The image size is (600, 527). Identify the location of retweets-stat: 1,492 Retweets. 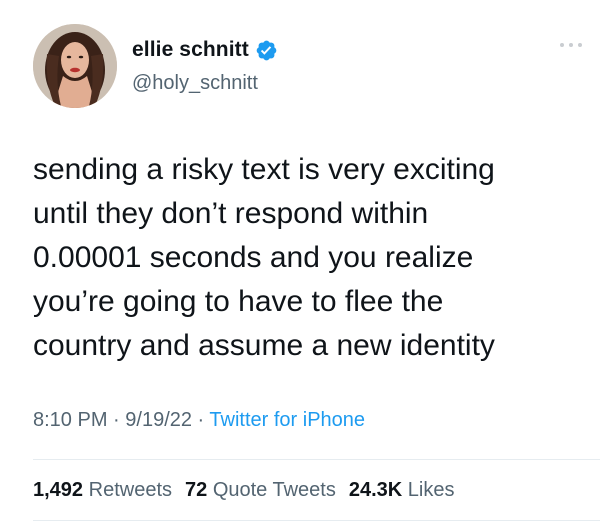
(102, 490).